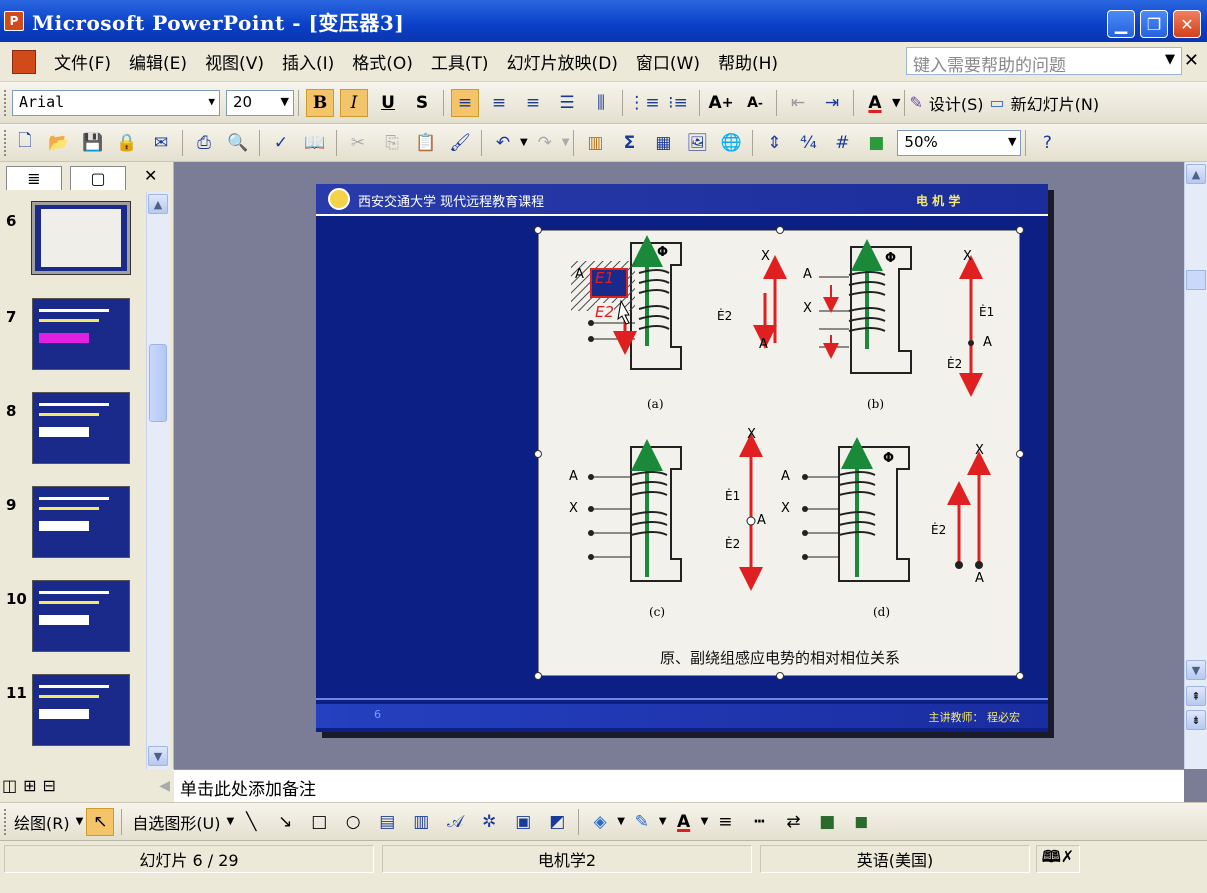 Image resolution: width=1207 pixels, height=893 pixels. I want to click on slide-sorter-icon: ⊞, so click(29, 785).